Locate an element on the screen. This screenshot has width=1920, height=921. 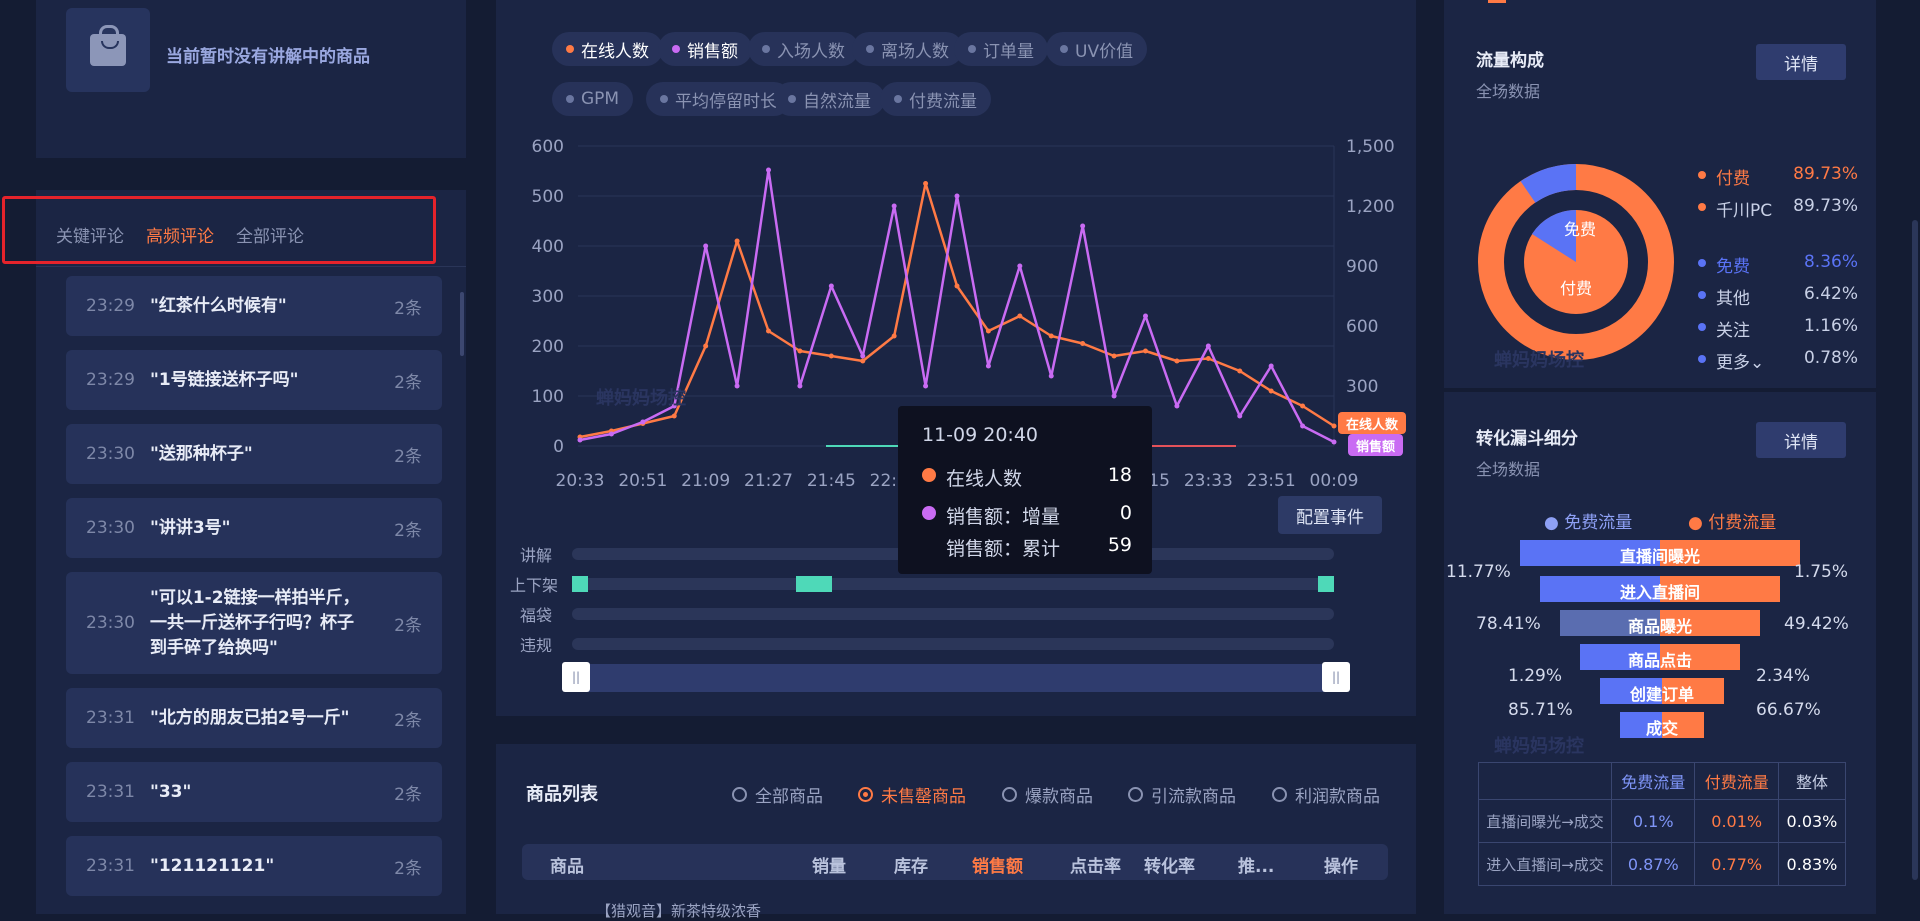
tab-key-comments: 关键评论 is located at coordinates (90, 234).